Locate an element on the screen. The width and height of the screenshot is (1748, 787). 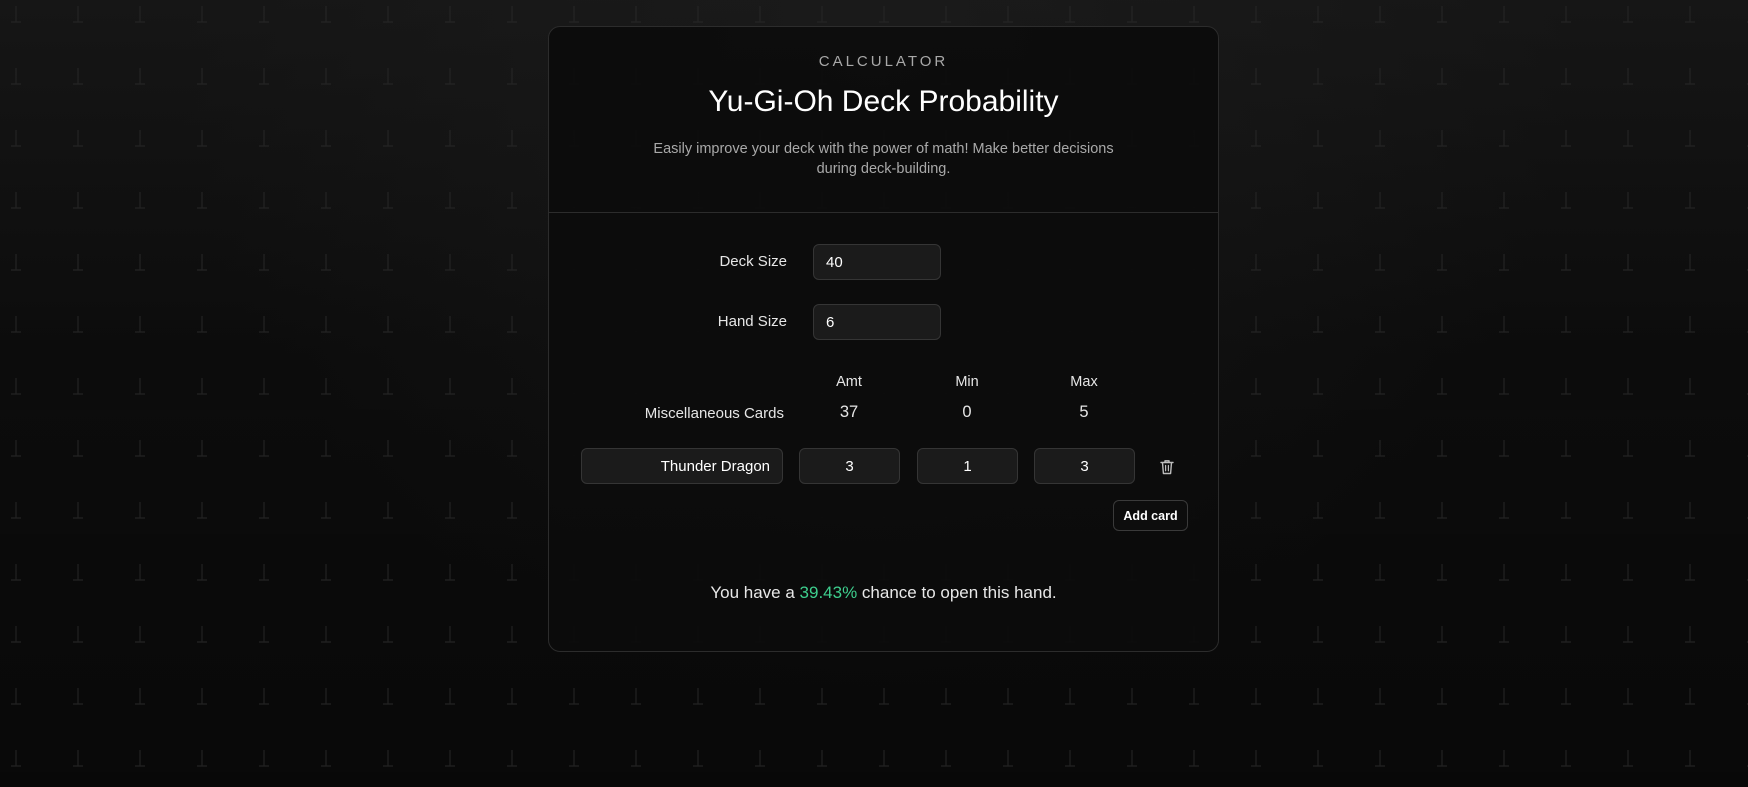
page-title: Yu-Gi-Oh Deck Probability is located at coordinates (883, 101).